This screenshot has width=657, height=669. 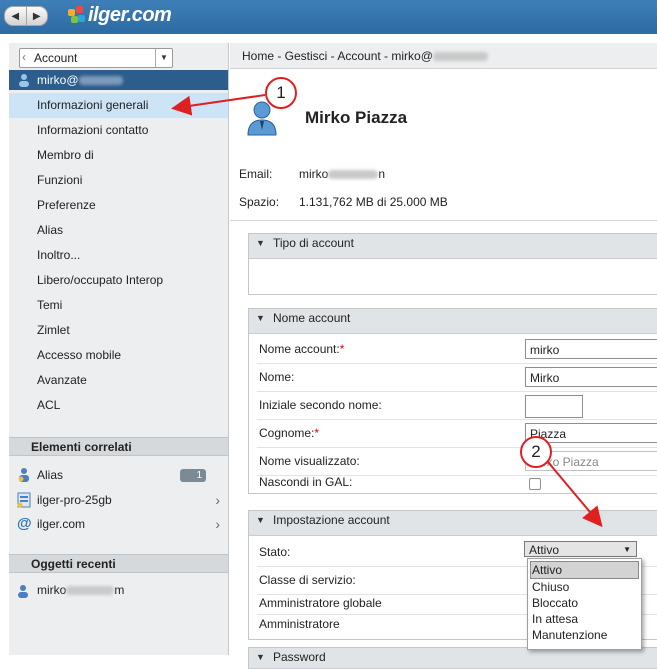 I want to click on breadcrumb: Home - Gestisci - Account - mirko@, so click(x=443, y=56).